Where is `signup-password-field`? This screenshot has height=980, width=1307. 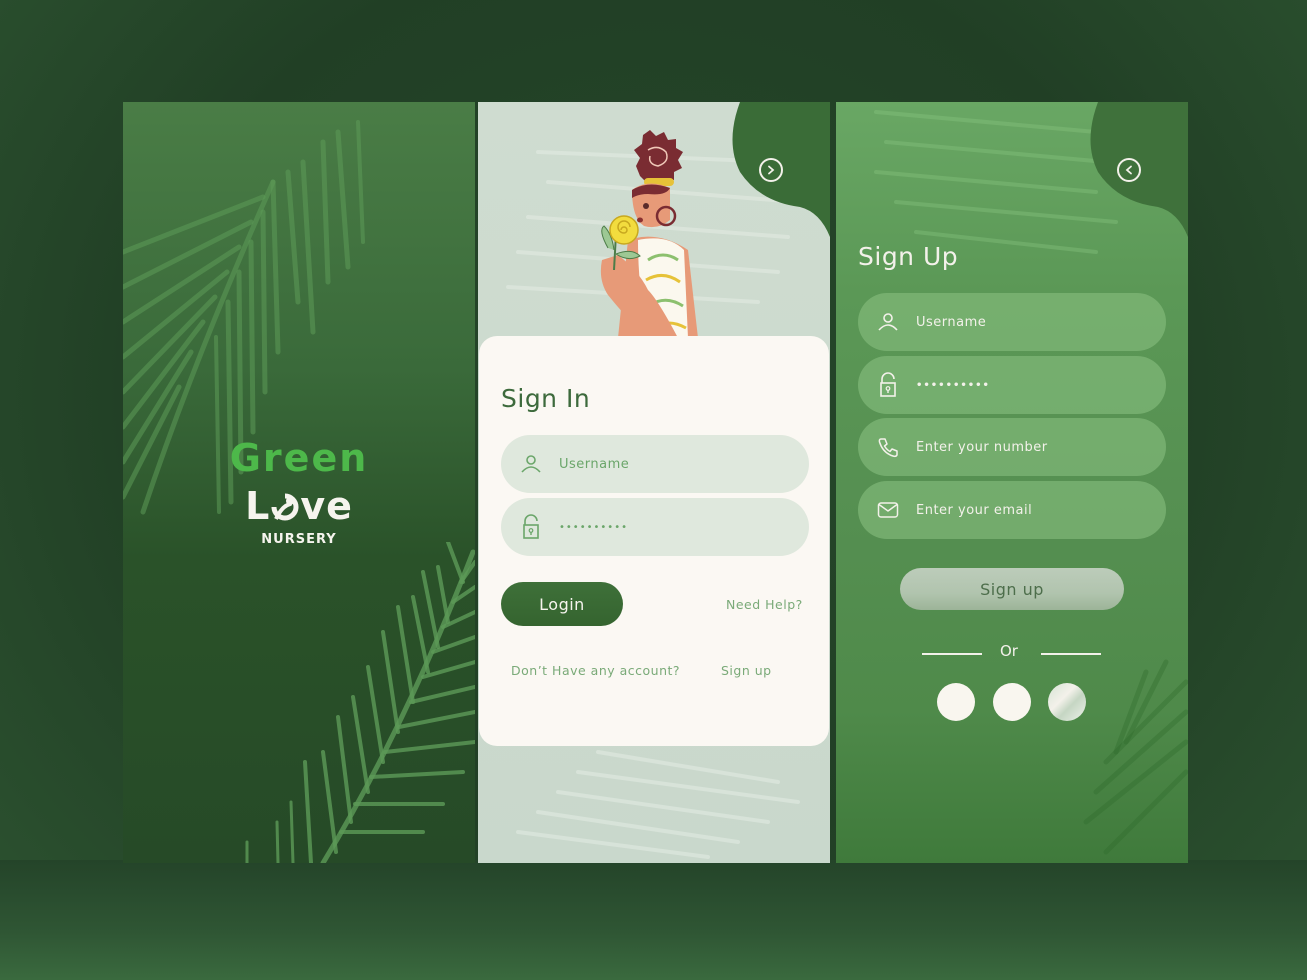
signup-password-field is located at coordinates (1012, 385).